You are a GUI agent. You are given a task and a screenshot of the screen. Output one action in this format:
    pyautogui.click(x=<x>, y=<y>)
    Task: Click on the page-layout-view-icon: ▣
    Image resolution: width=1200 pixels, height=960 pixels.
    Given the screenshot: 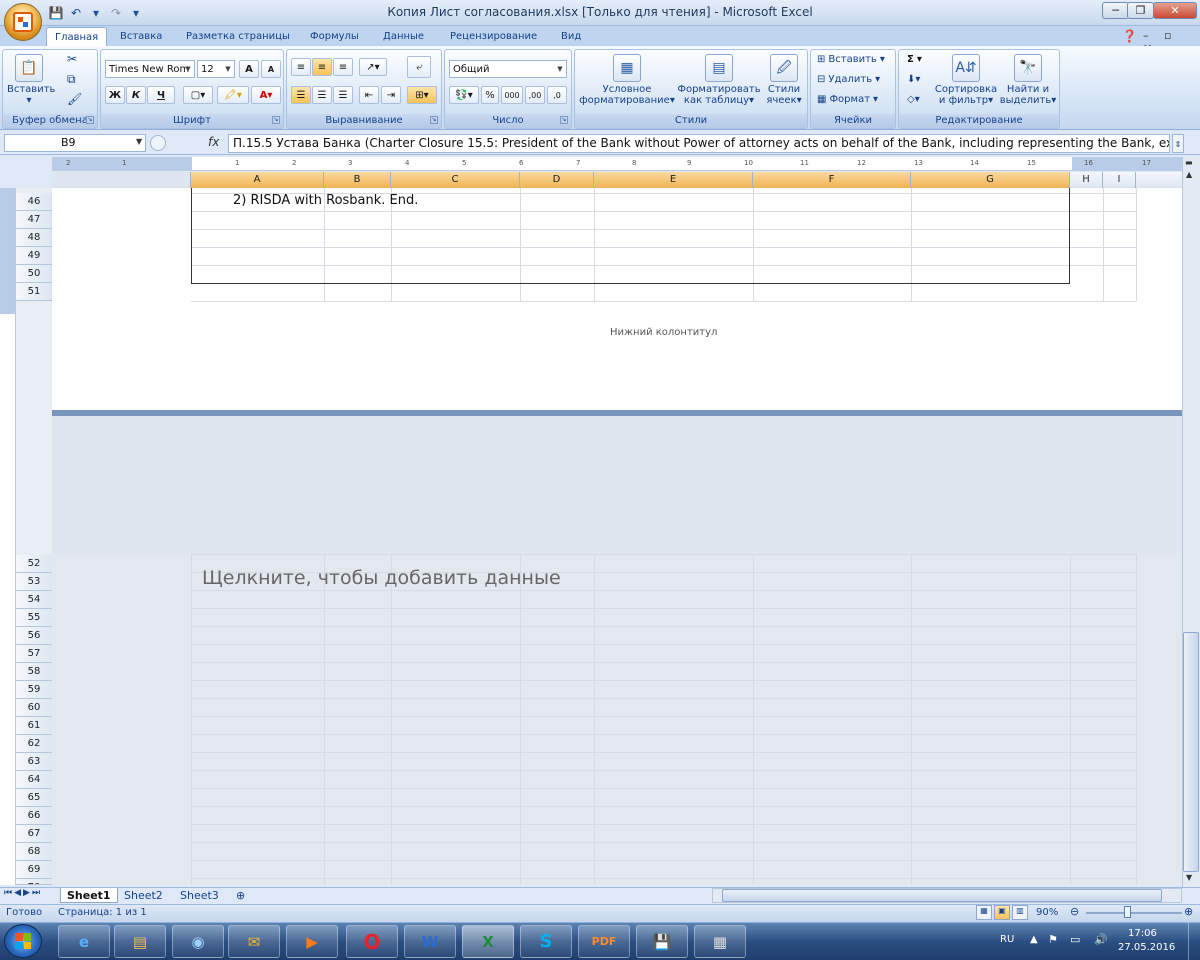 What is the action you would take?
    pyautogui.click(x=1002, y=912)
    